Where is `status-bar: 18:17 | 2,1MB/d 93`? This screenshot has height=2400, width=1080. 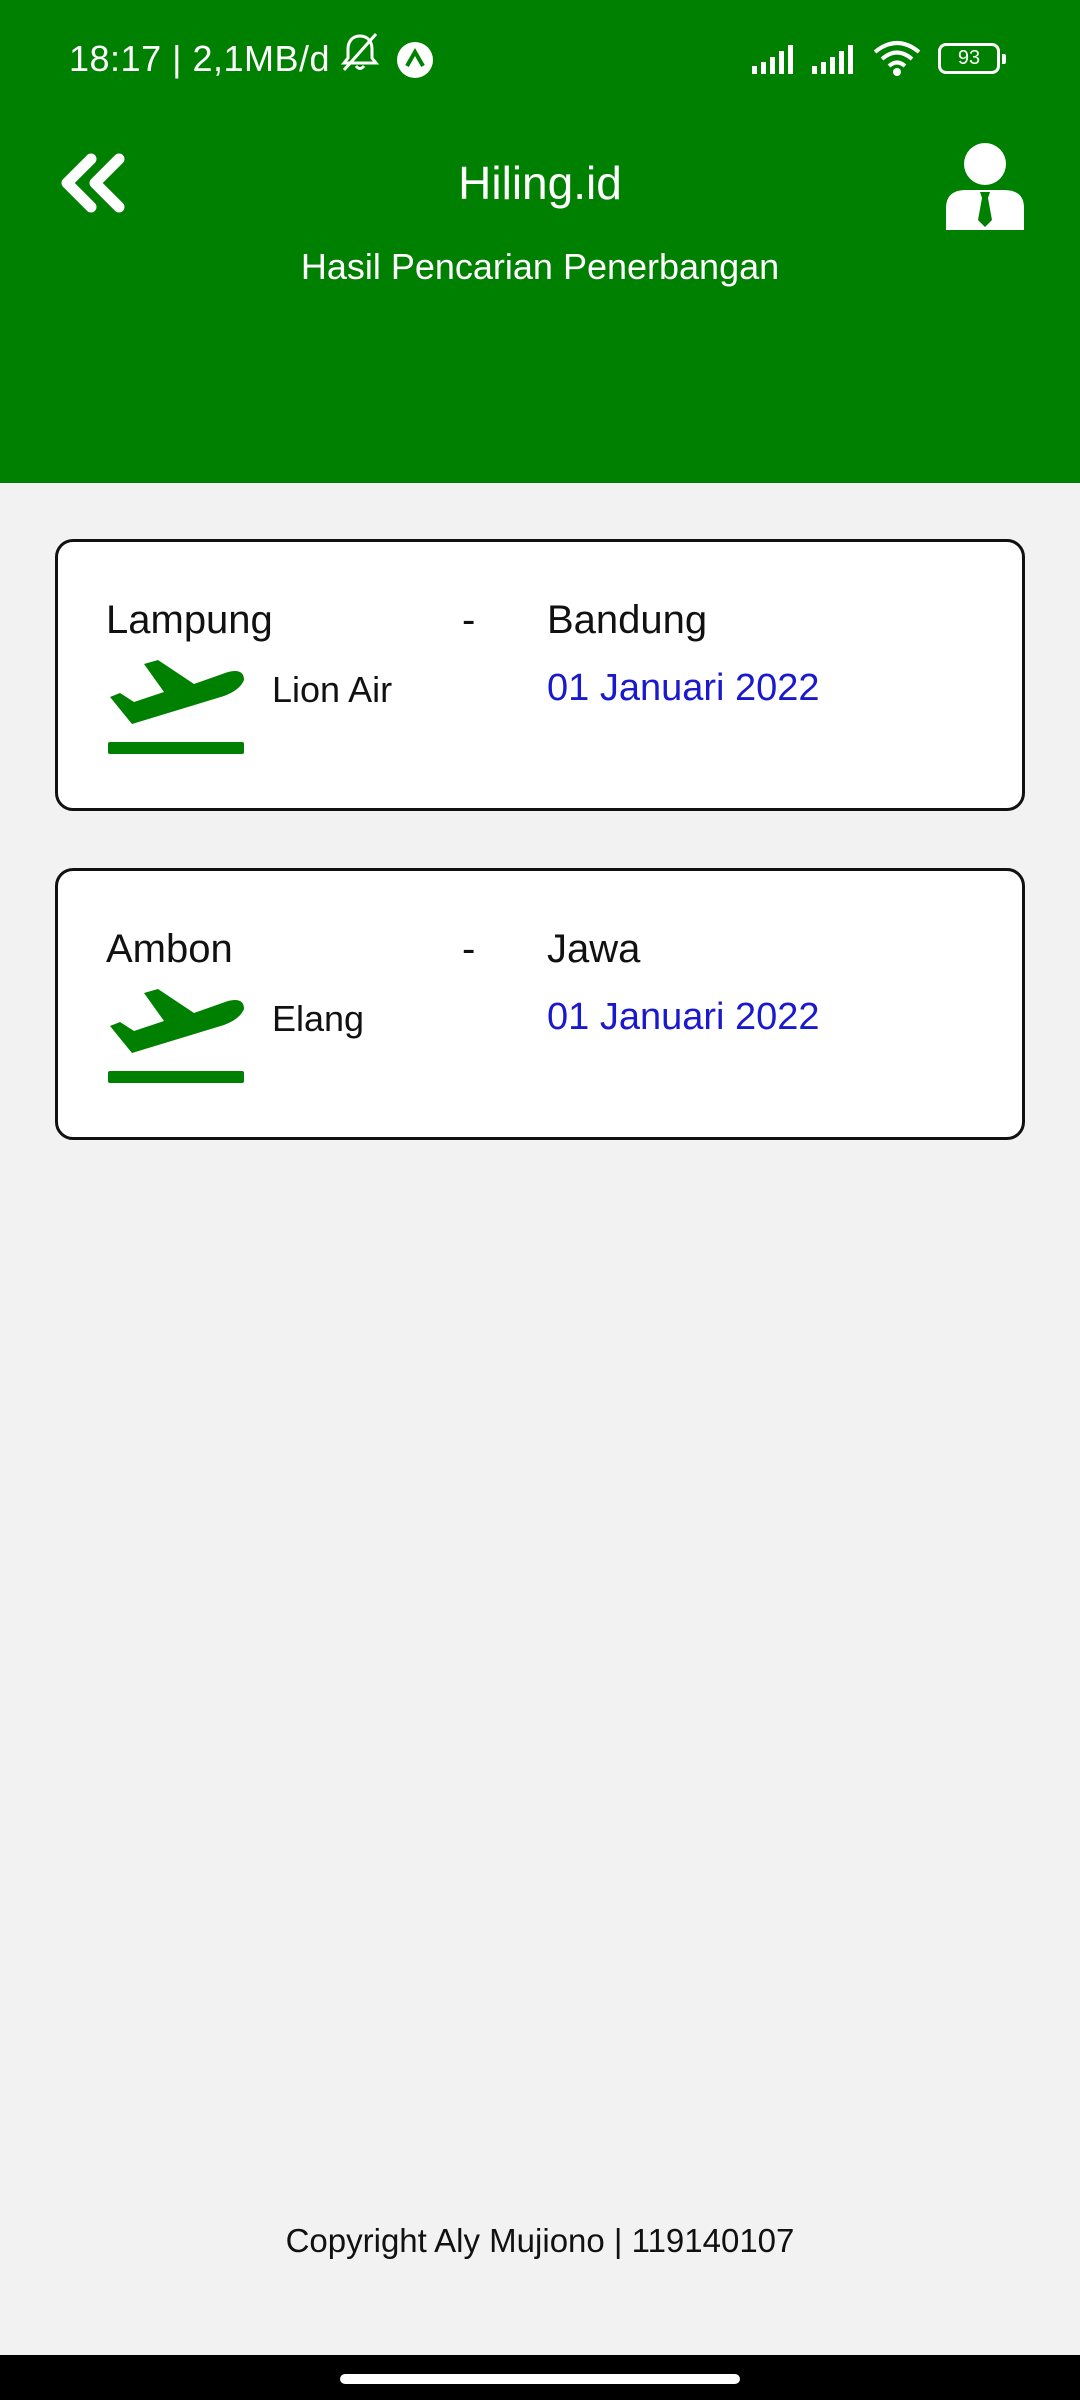
status-bar: 18:17 | 2,1MB/d 93 is located at coordinates (540, 60).